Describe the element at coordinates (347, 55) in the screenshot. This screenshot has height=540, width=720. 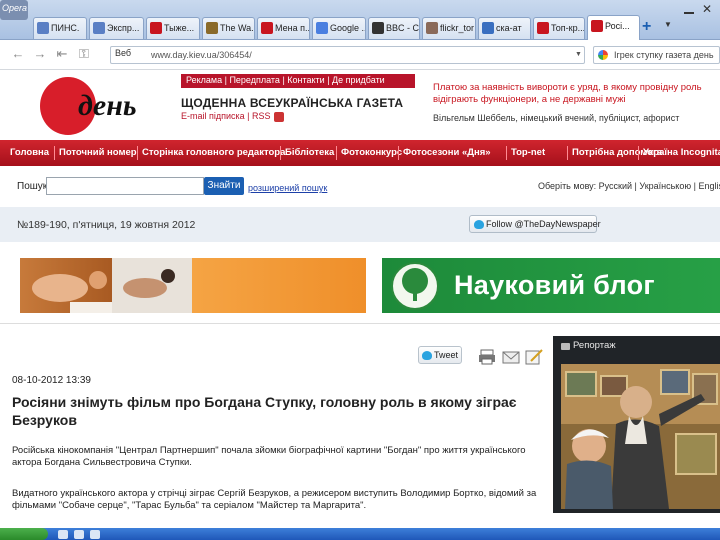
I see `address-field: Веб www.day.kiev.ua/306454/` at that location.